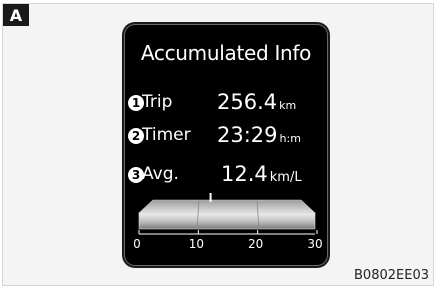  I want to click on timer-unit: h:m, so click(290, 138).